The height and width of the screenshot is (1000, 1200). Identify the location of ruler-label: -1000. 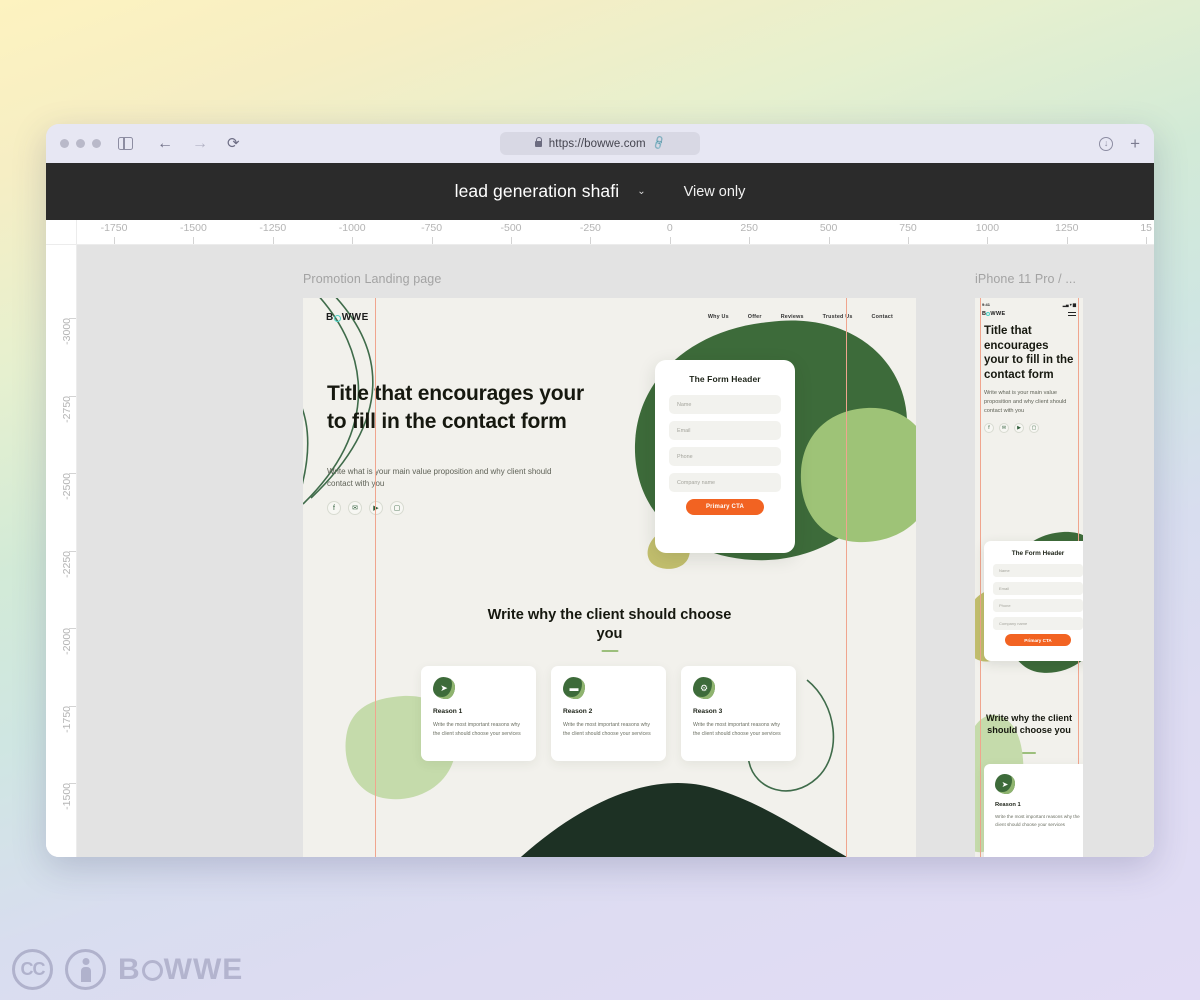
(352, 228).